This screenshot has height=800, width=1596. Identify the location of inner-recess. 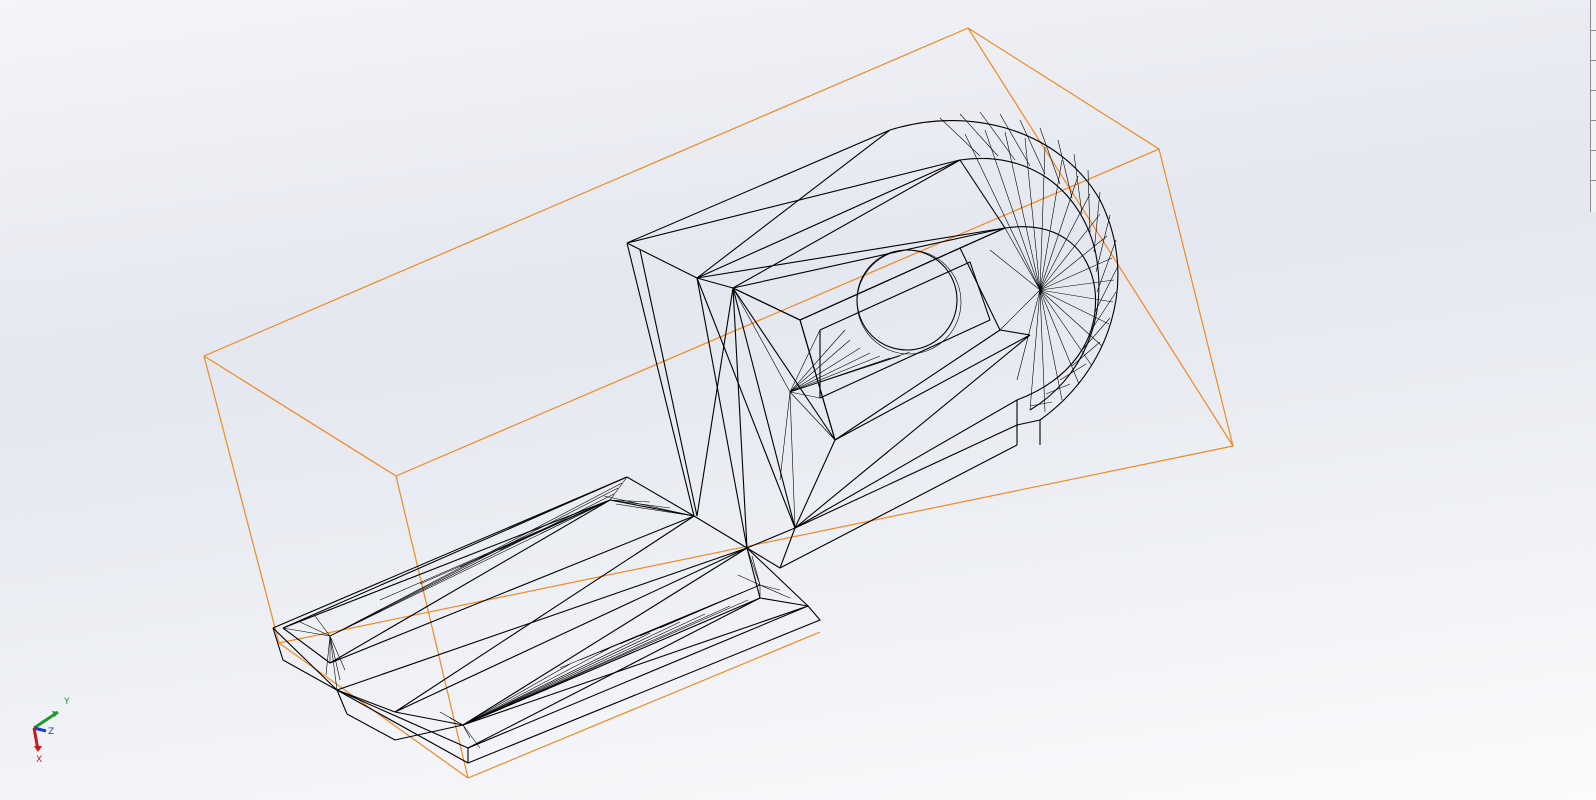
(881, 334).